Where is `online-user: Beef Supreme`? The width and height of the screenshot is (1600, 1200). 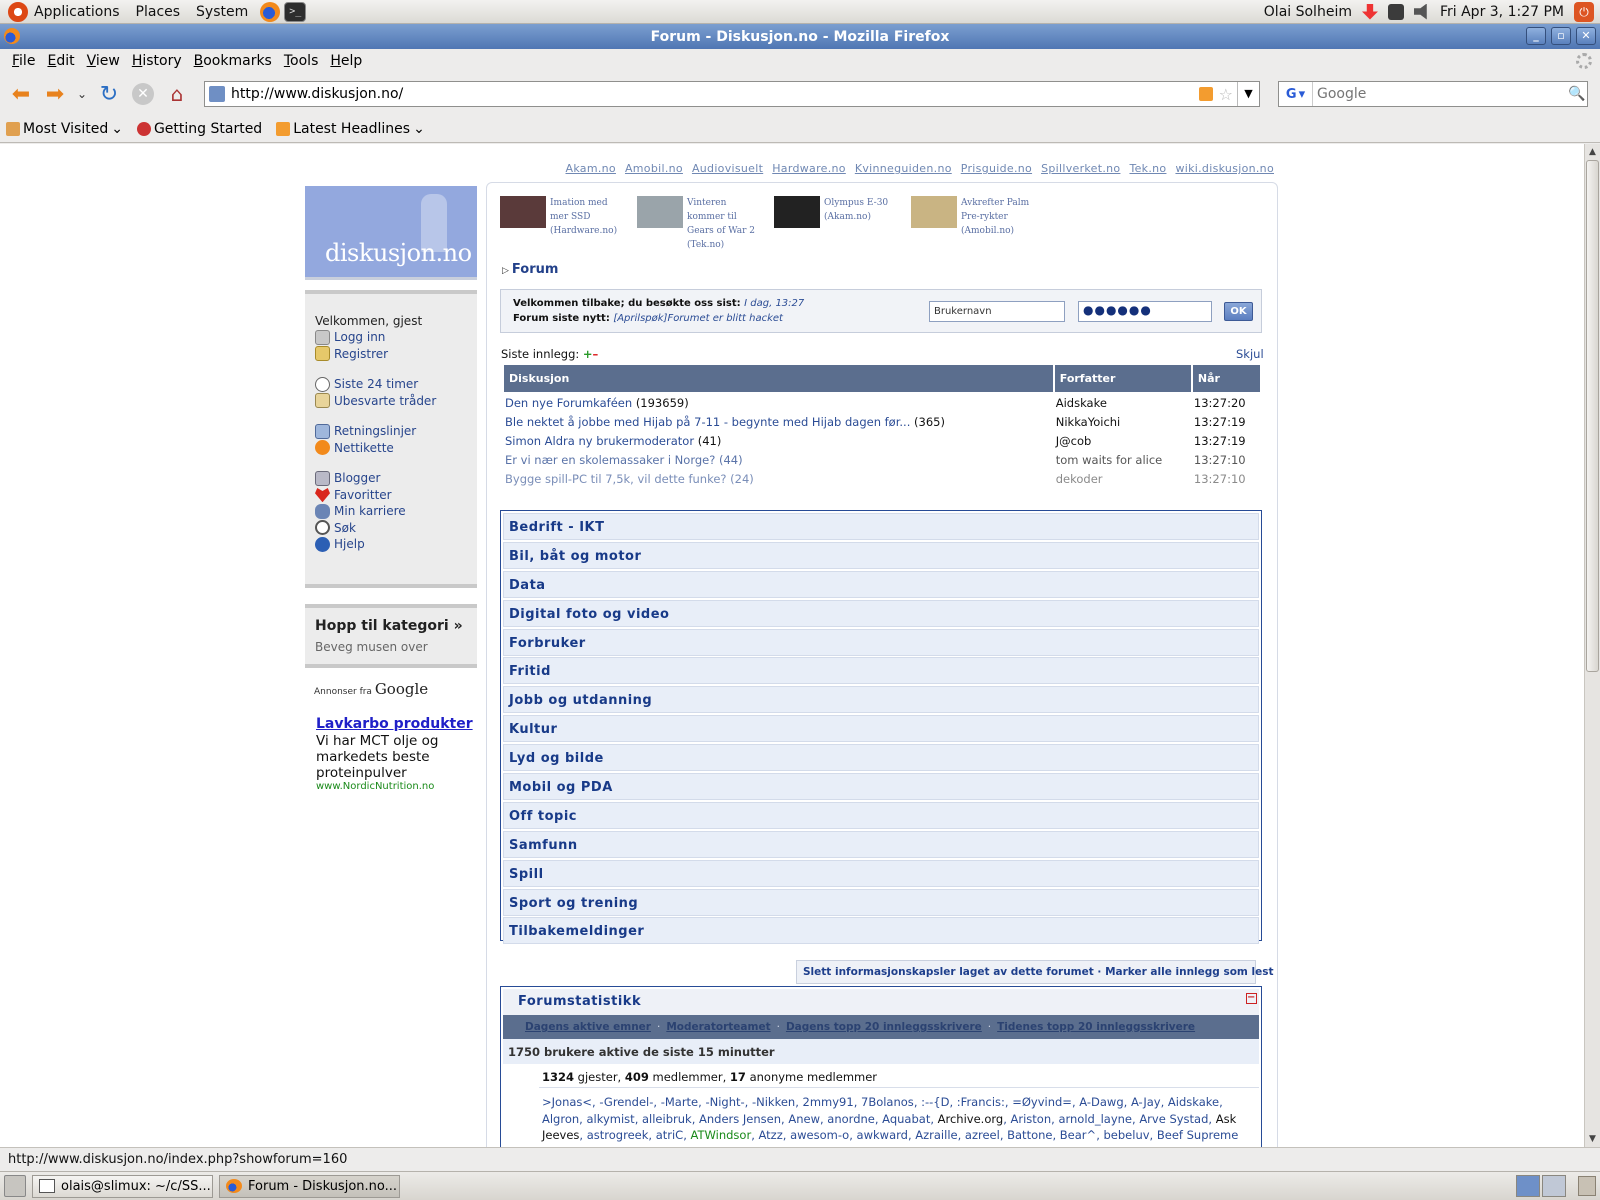 online-user: Beef Supreme is located at coordinates (1197, 1135).